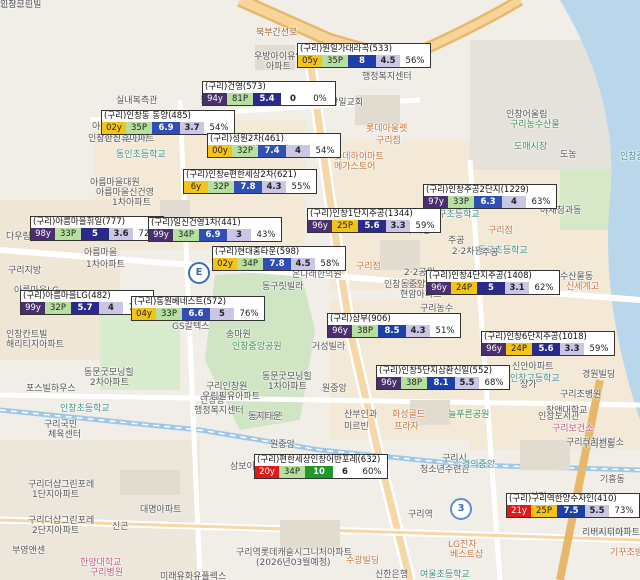  I want to click on apartment-card: (구리)인창6단지주공(1018) 96y 24P 5.6 3.3 59%, so click(548, 343).